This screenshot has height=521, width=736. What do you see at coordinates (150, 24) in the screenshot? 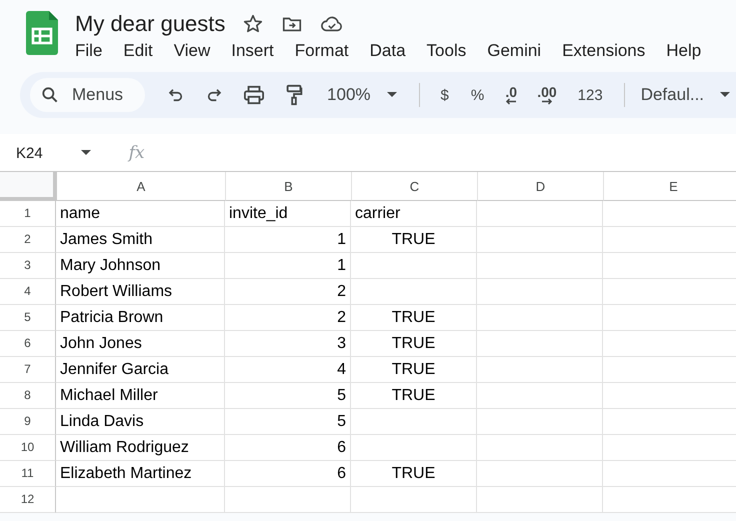
I see `document-title: My dear guests` at bounding box center [150, 24].